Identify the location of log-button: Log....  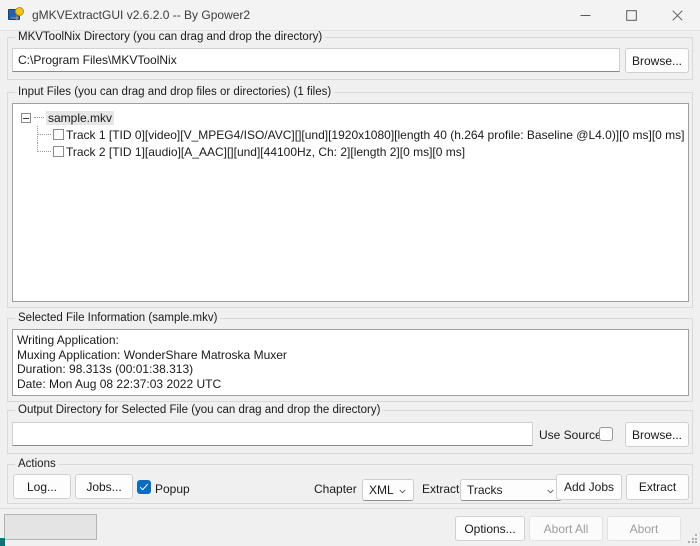
(42, 486).